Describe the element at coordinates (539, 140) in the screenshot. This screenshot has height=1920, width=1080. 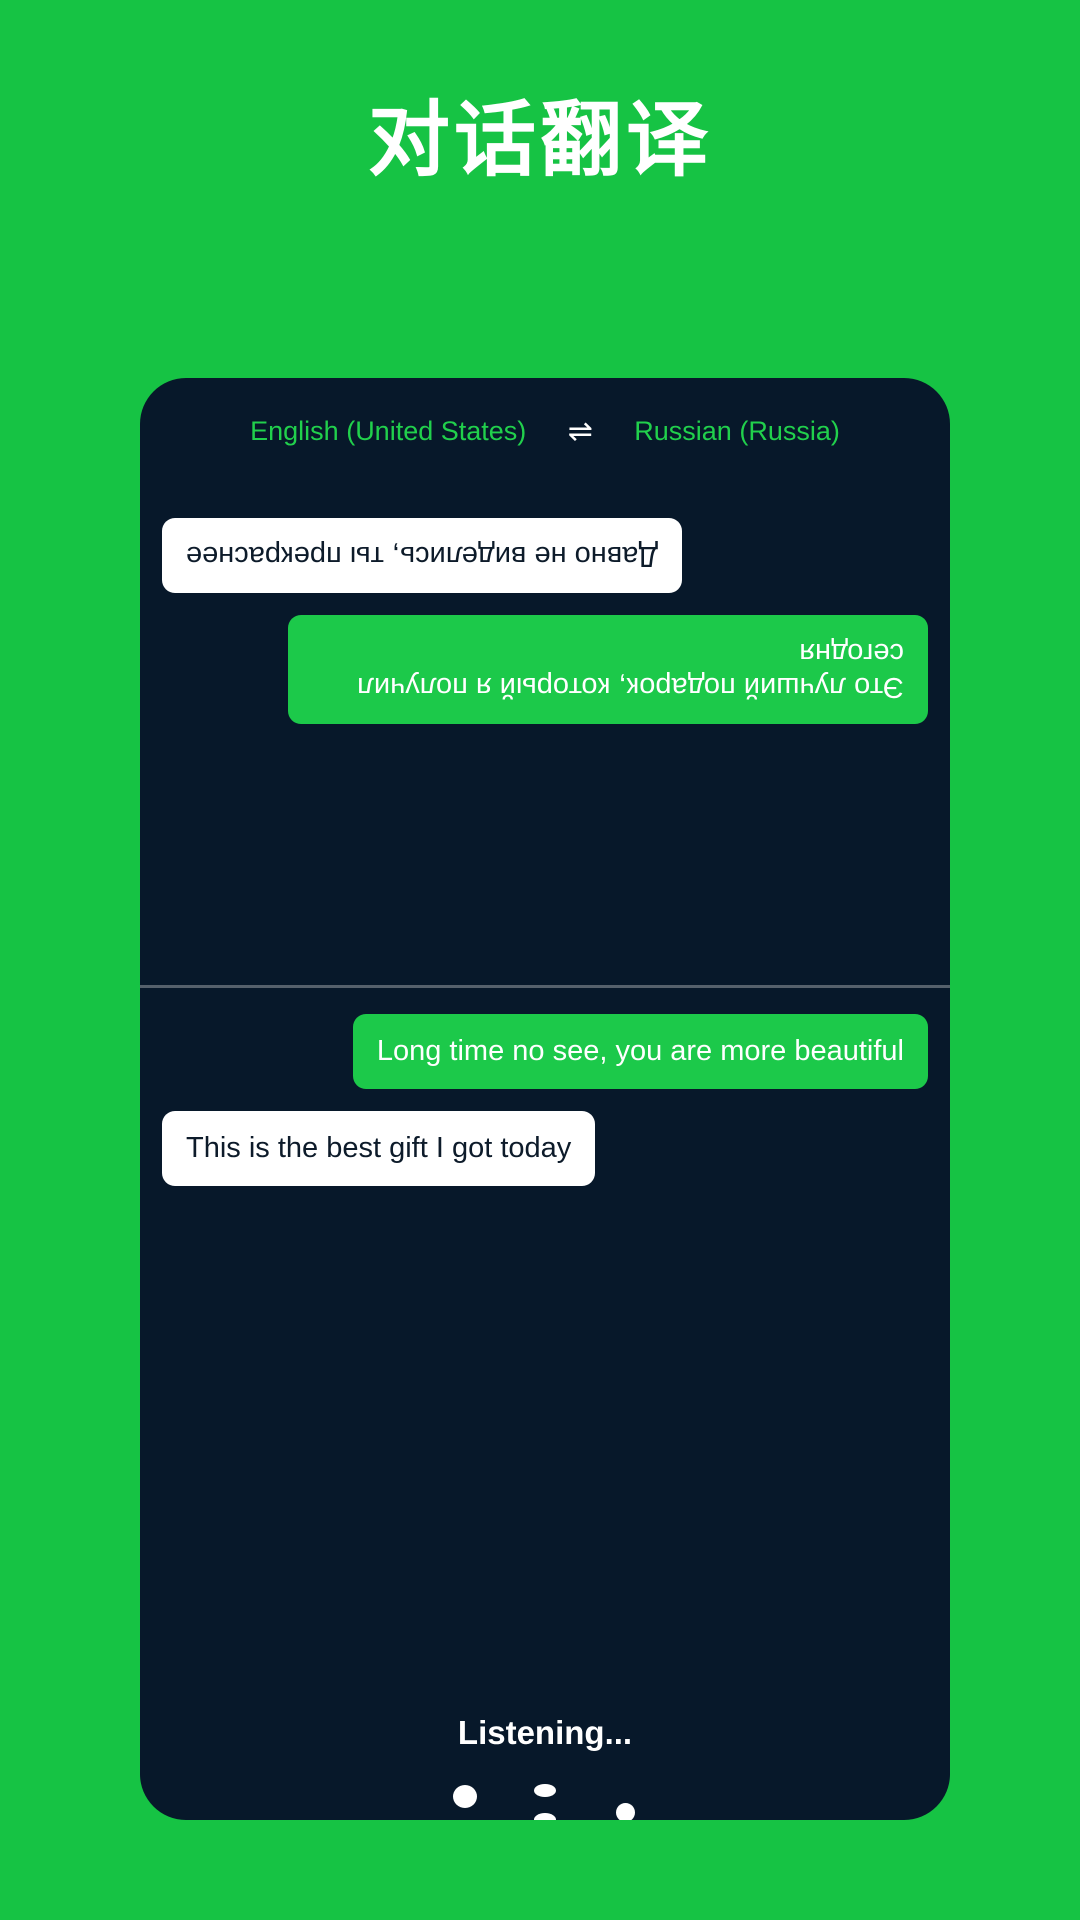
I see `page-title: 对话翻译` at that location.